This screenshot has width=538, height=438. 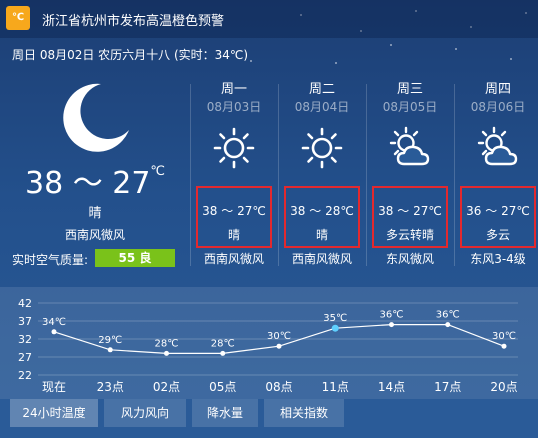 I want to click on forecast-day-3: 周三 08月05日 38 ～ 27℃ 多云转晴 东风微风, so click(x=410, y=173).